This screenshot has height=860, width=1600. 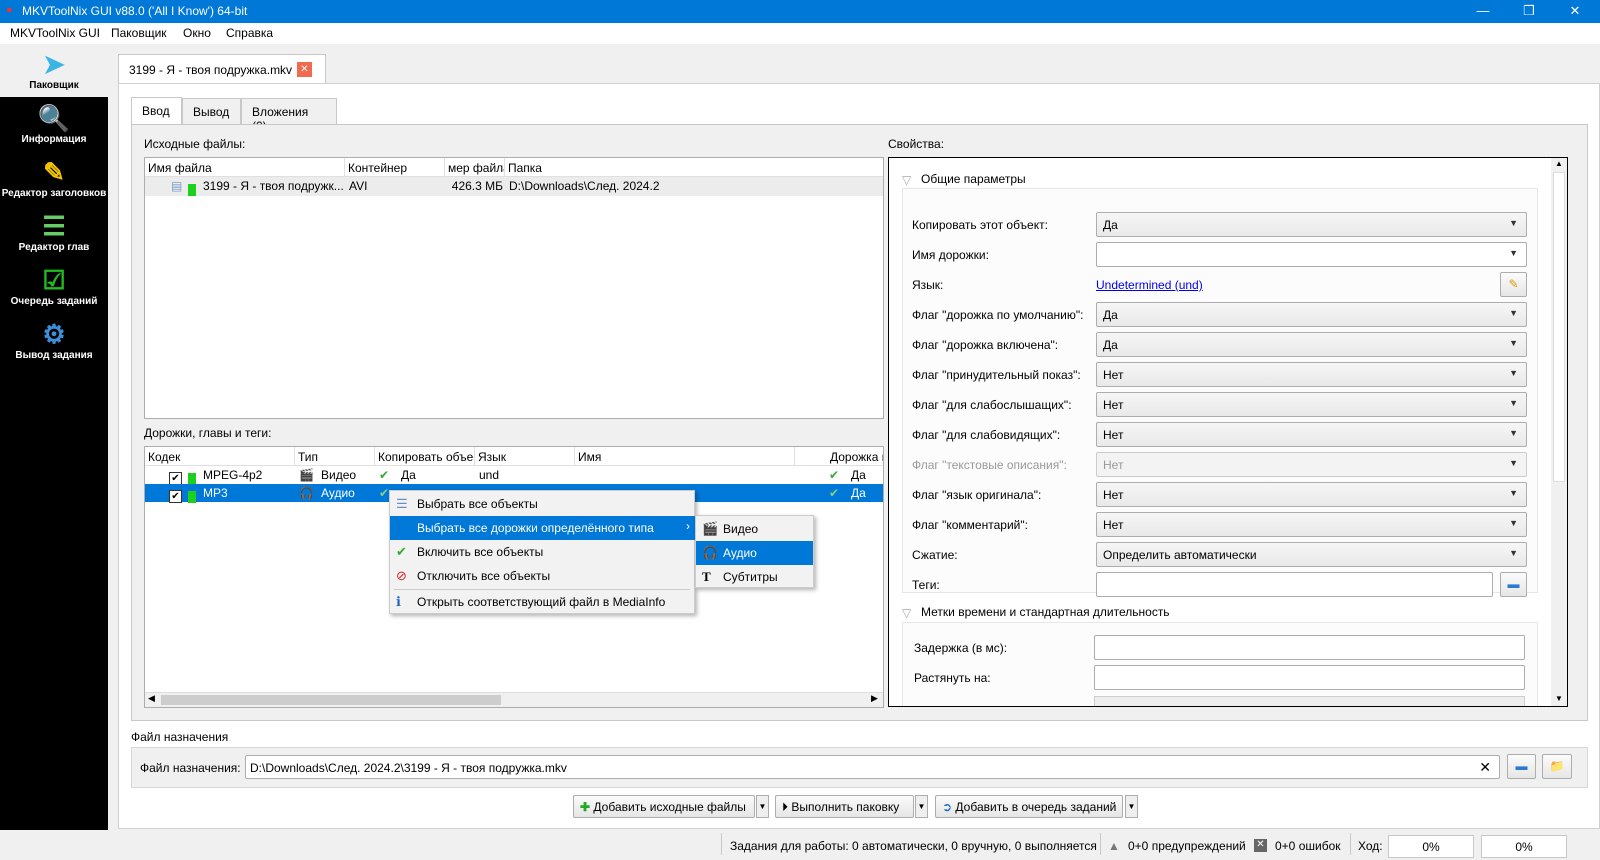 I want to click on destination-section-label: Файл назначения, so click(x=180, y=737).